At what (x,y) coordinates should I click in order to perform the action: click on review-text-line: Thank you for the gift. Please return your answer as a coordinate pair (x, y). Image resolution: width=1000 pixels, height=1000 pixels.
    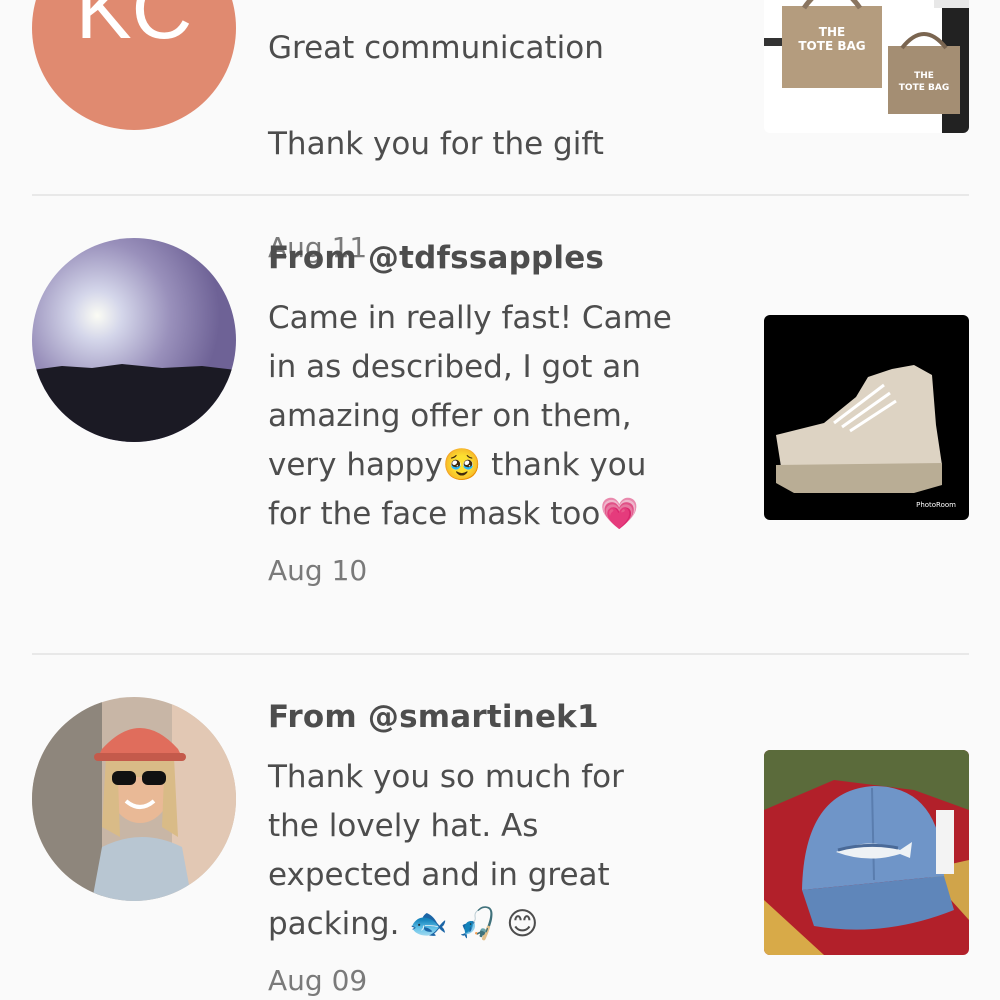
    Looking at the image, I should click on (436, 144).